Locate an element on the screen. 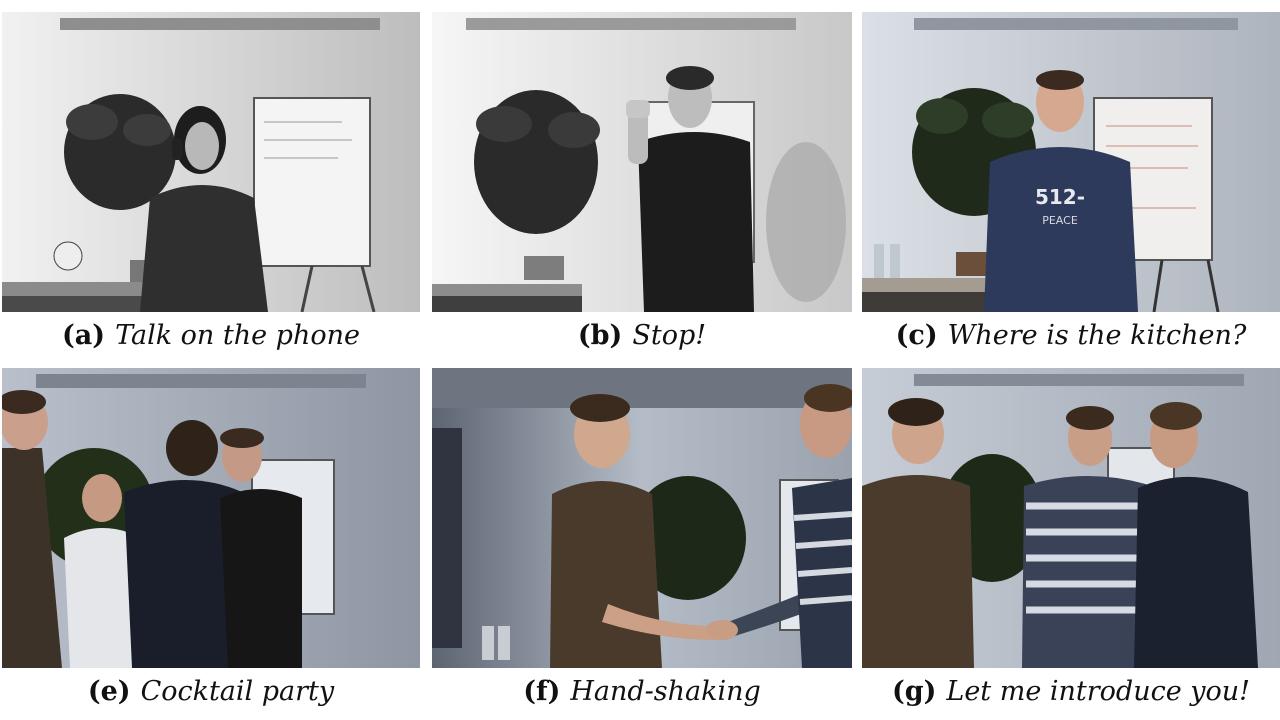  caption-text-c: Where is the kitchen? is located at coordinates (1097, 335).